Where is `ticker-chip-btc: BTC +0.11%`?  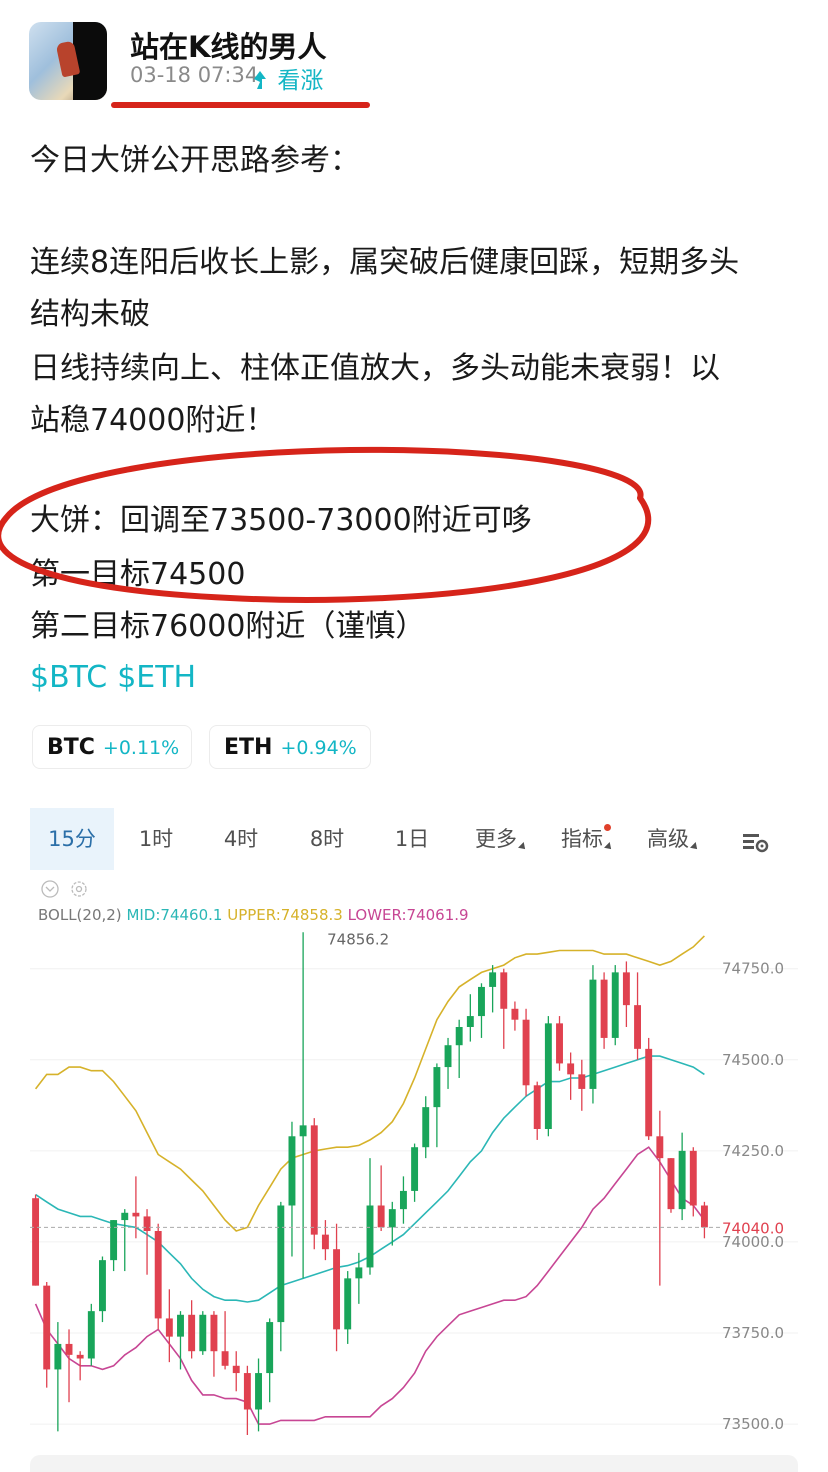
ticker-chip-btc: BTC +0.11% is located at coordinates (112, 747).